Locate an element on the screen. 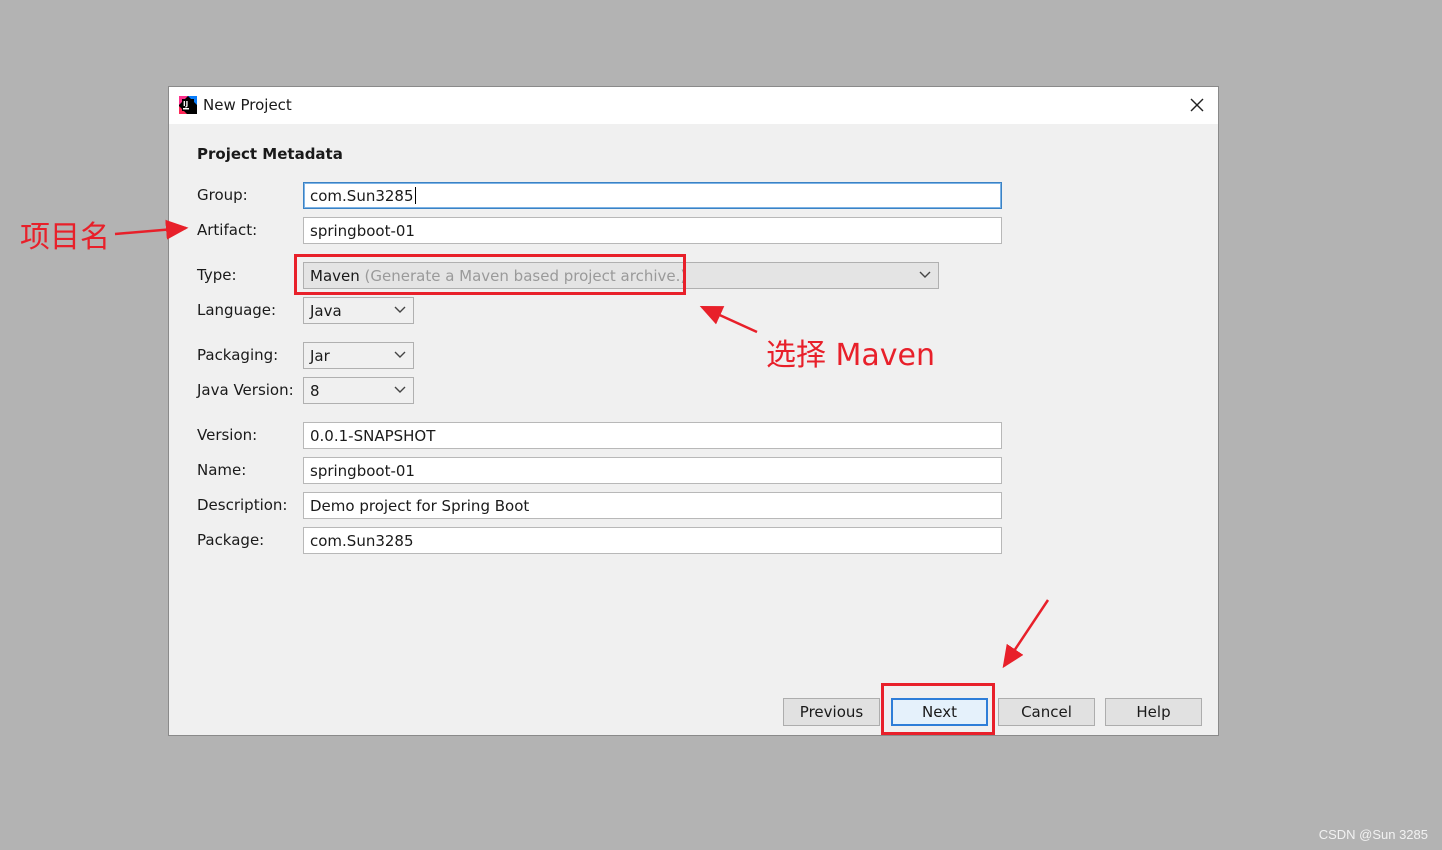 The image size is (1442, 850). type-highlight-box is located at coordinates (490, 274).